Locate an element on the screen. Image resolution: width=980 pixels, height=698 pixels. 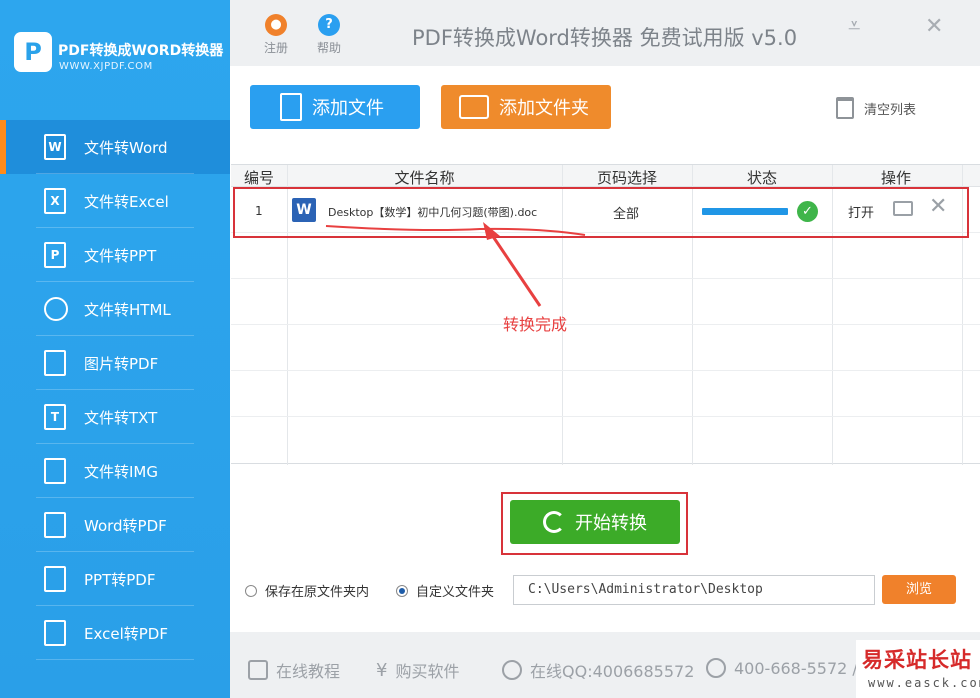
txt-doc-icon: T is located at coordinates (55, 417).